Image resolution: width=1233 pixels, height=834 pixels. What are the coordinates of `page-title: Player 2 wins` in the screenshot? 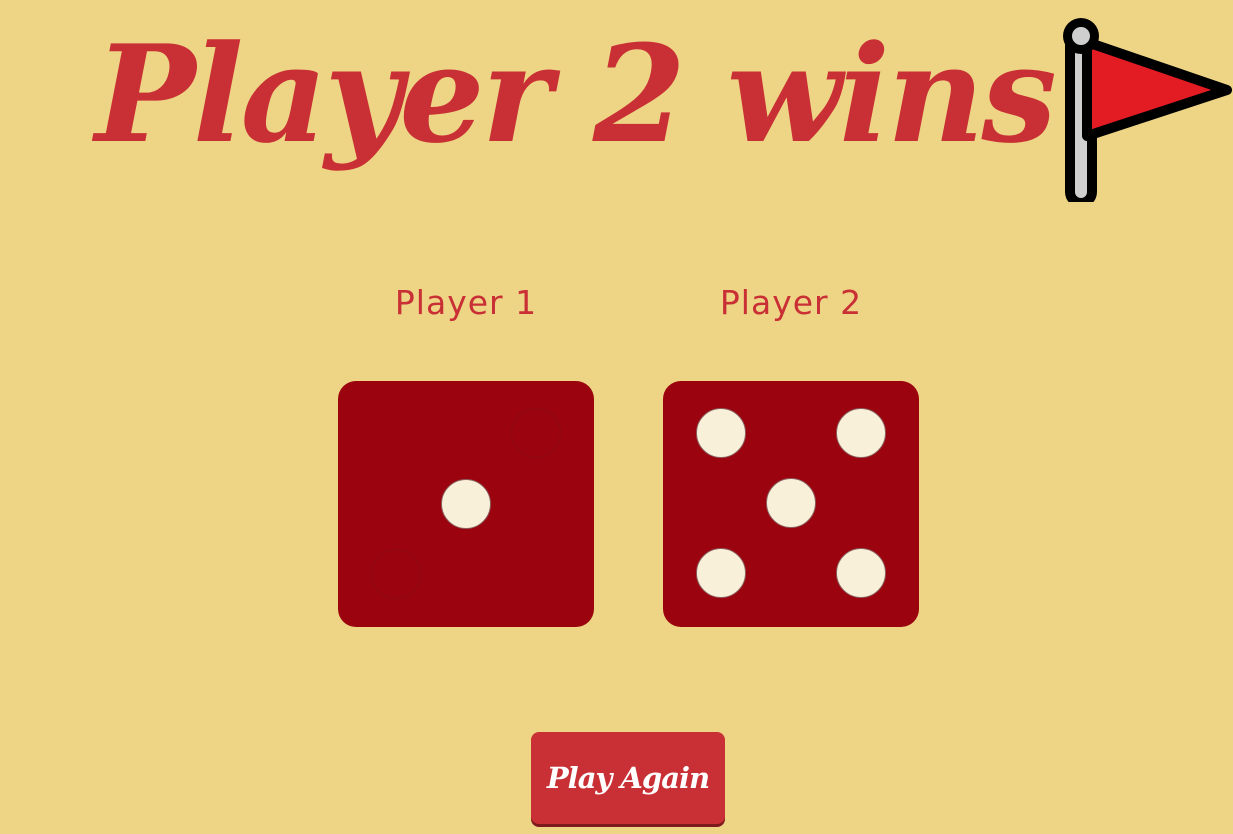 It's located at (576, 94).